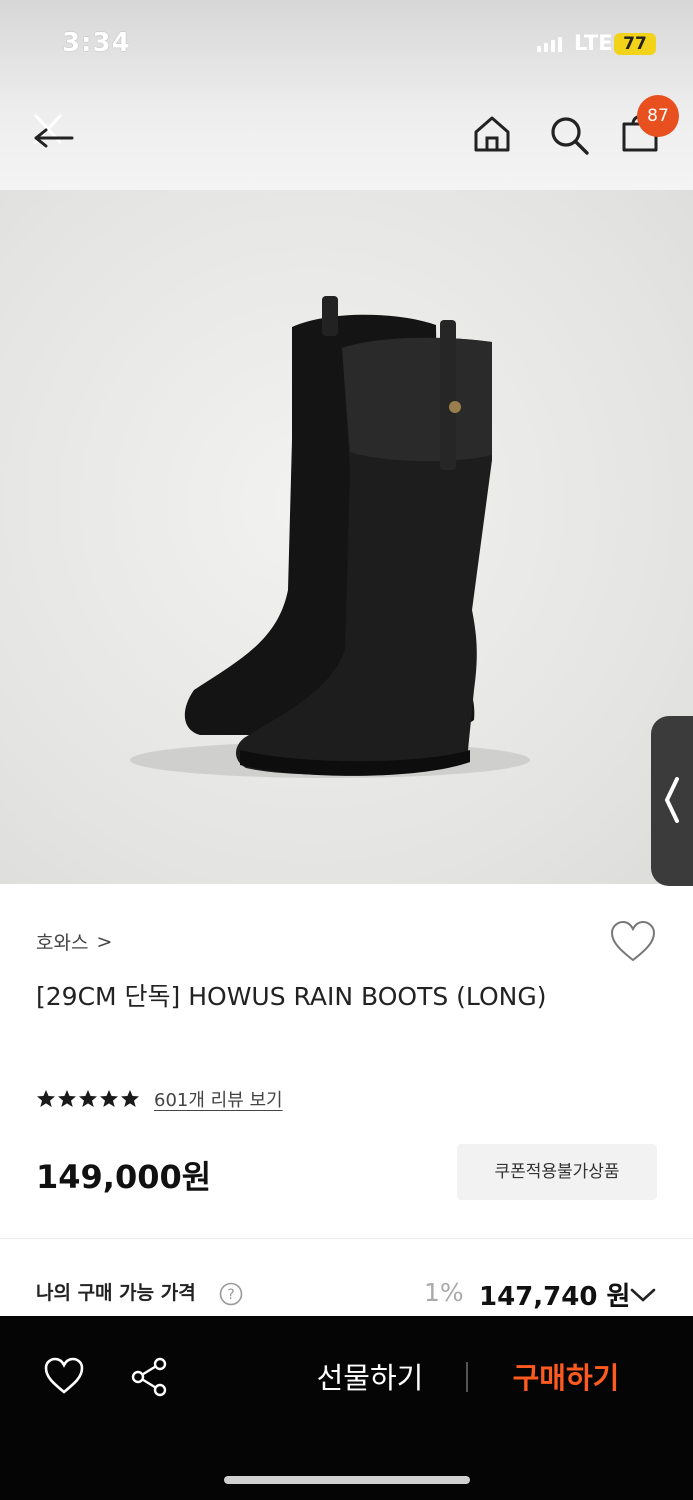 Image resolution: width=693 pixels, height=1500 pixels. I want to click on rating-row: 601개 리뷰 보기, so click(159, 1099).